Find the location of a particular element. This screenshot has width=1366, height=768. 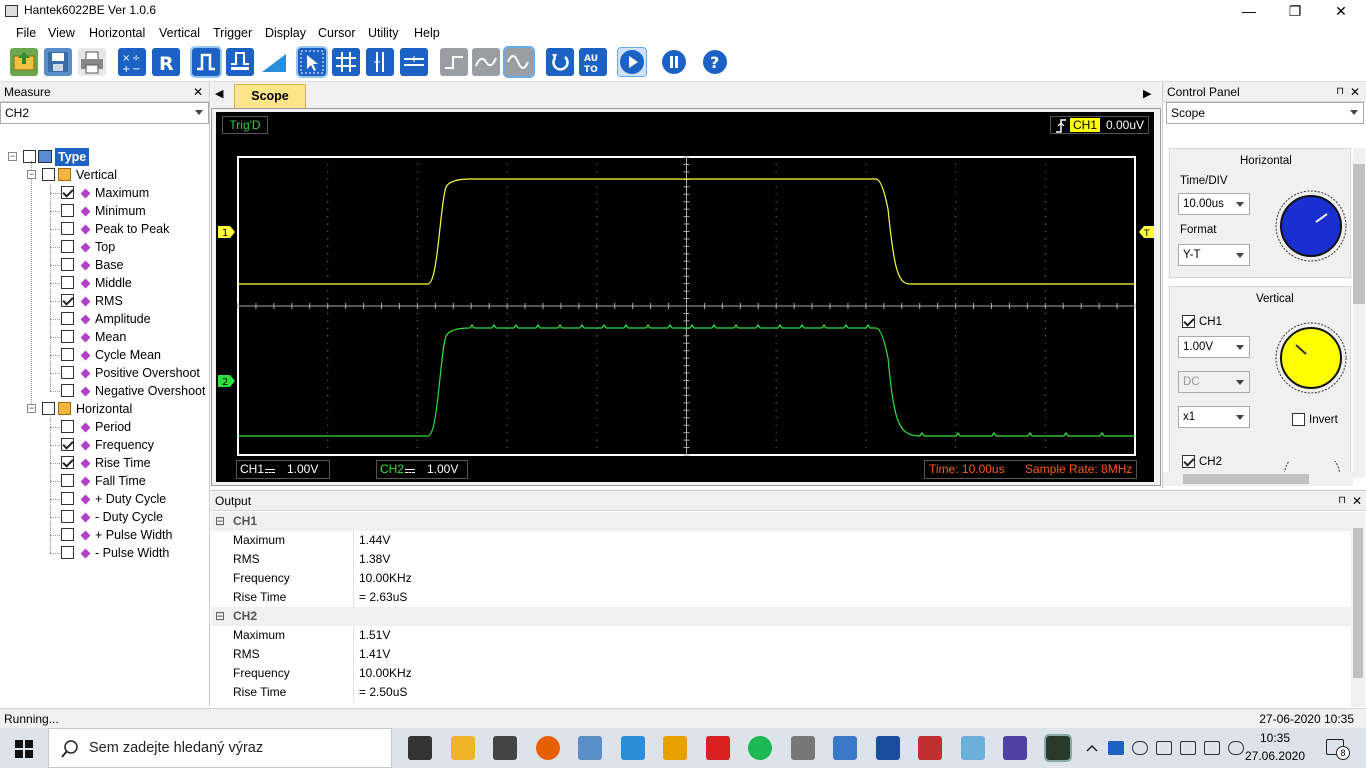

clock-date: 27.06.2020 is located at coordinates (1275, 756).